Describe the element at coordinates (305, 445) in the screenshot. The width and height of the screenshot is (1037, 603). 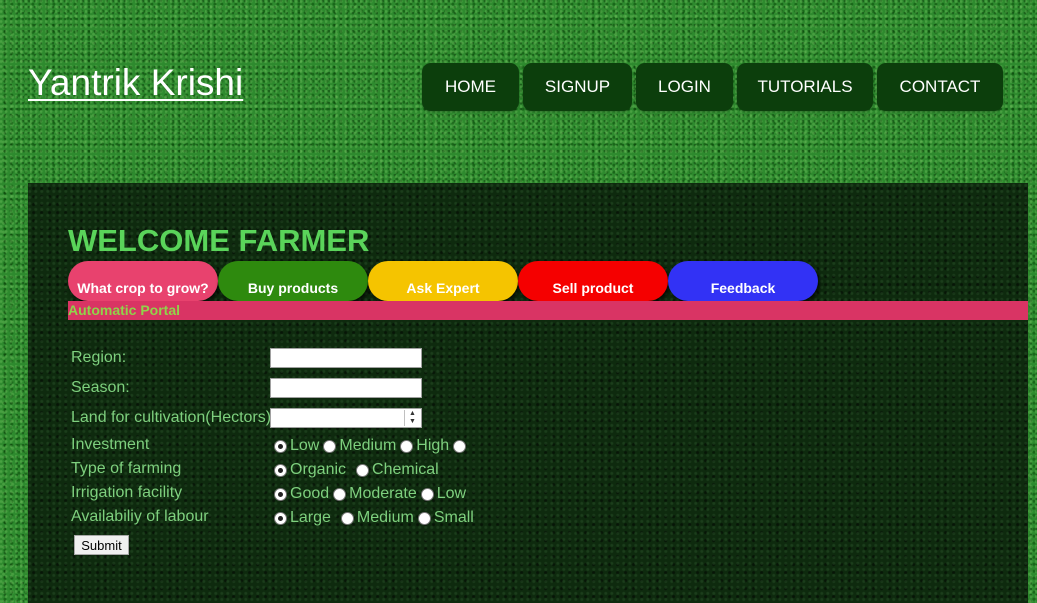
I see `investment-low-label: Low` at that location.